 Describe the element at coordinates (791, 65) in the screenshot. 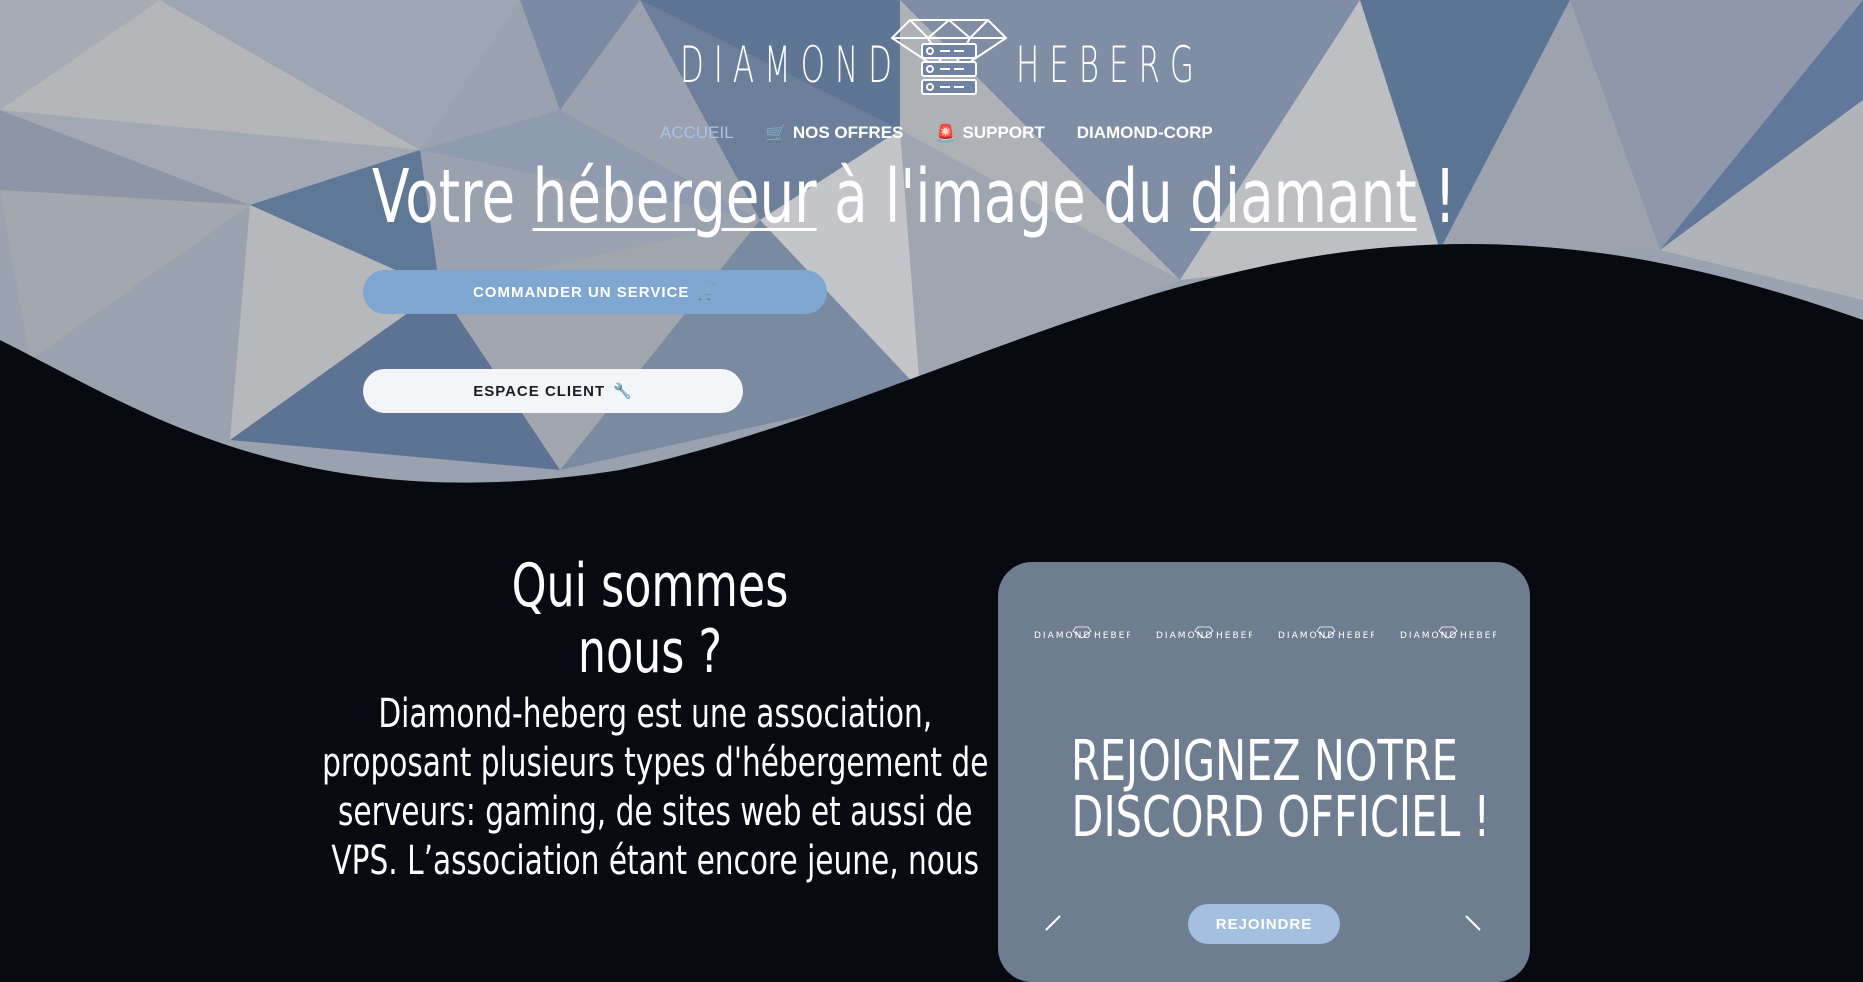

I see `brand-name-left: DIAMOND` at that location.